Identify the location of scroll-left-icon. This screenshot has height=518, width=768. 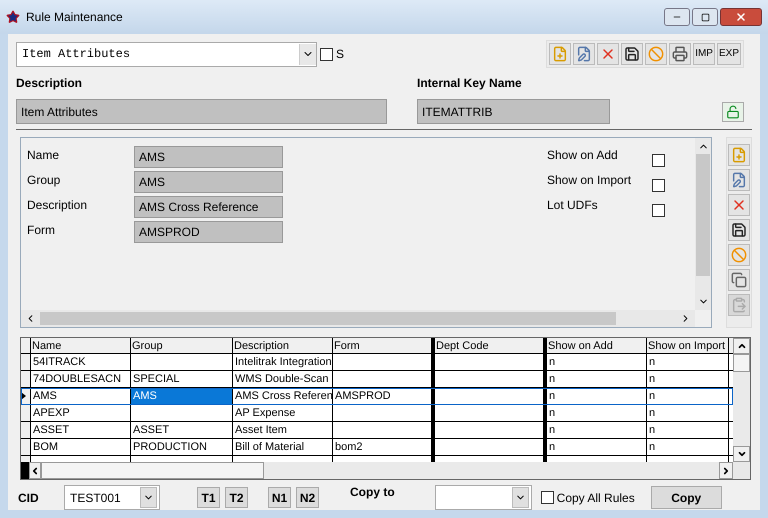
(35, 471).